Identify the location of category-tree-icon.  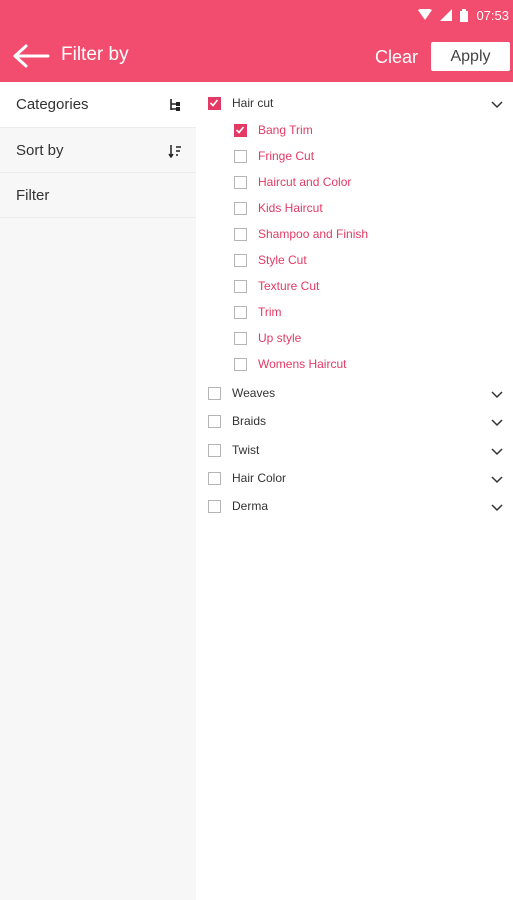
(175, 105).